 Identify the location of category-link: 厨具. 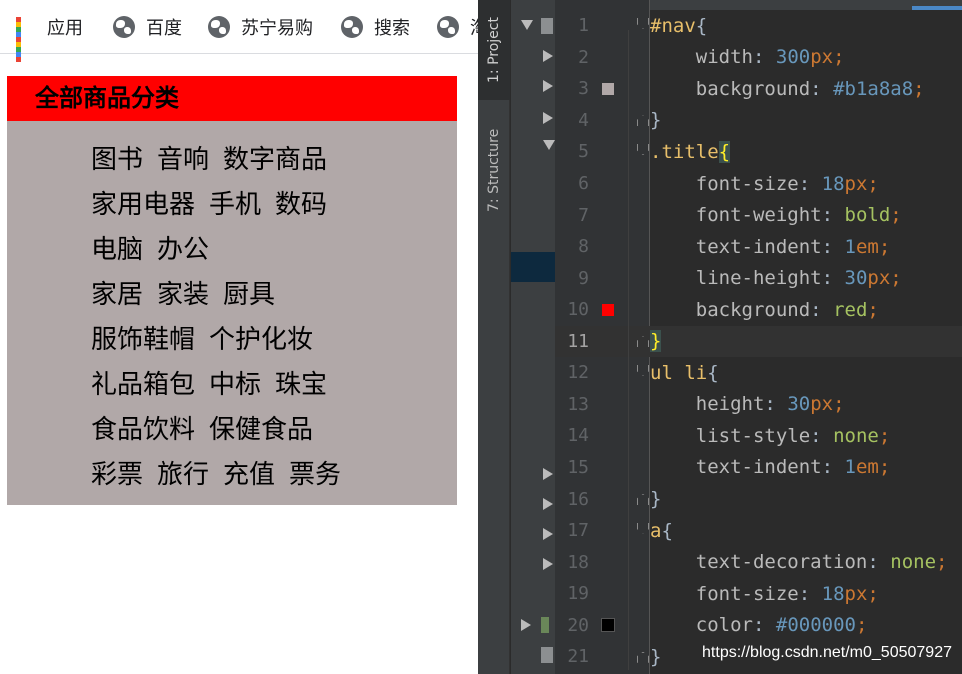
(249, 295).